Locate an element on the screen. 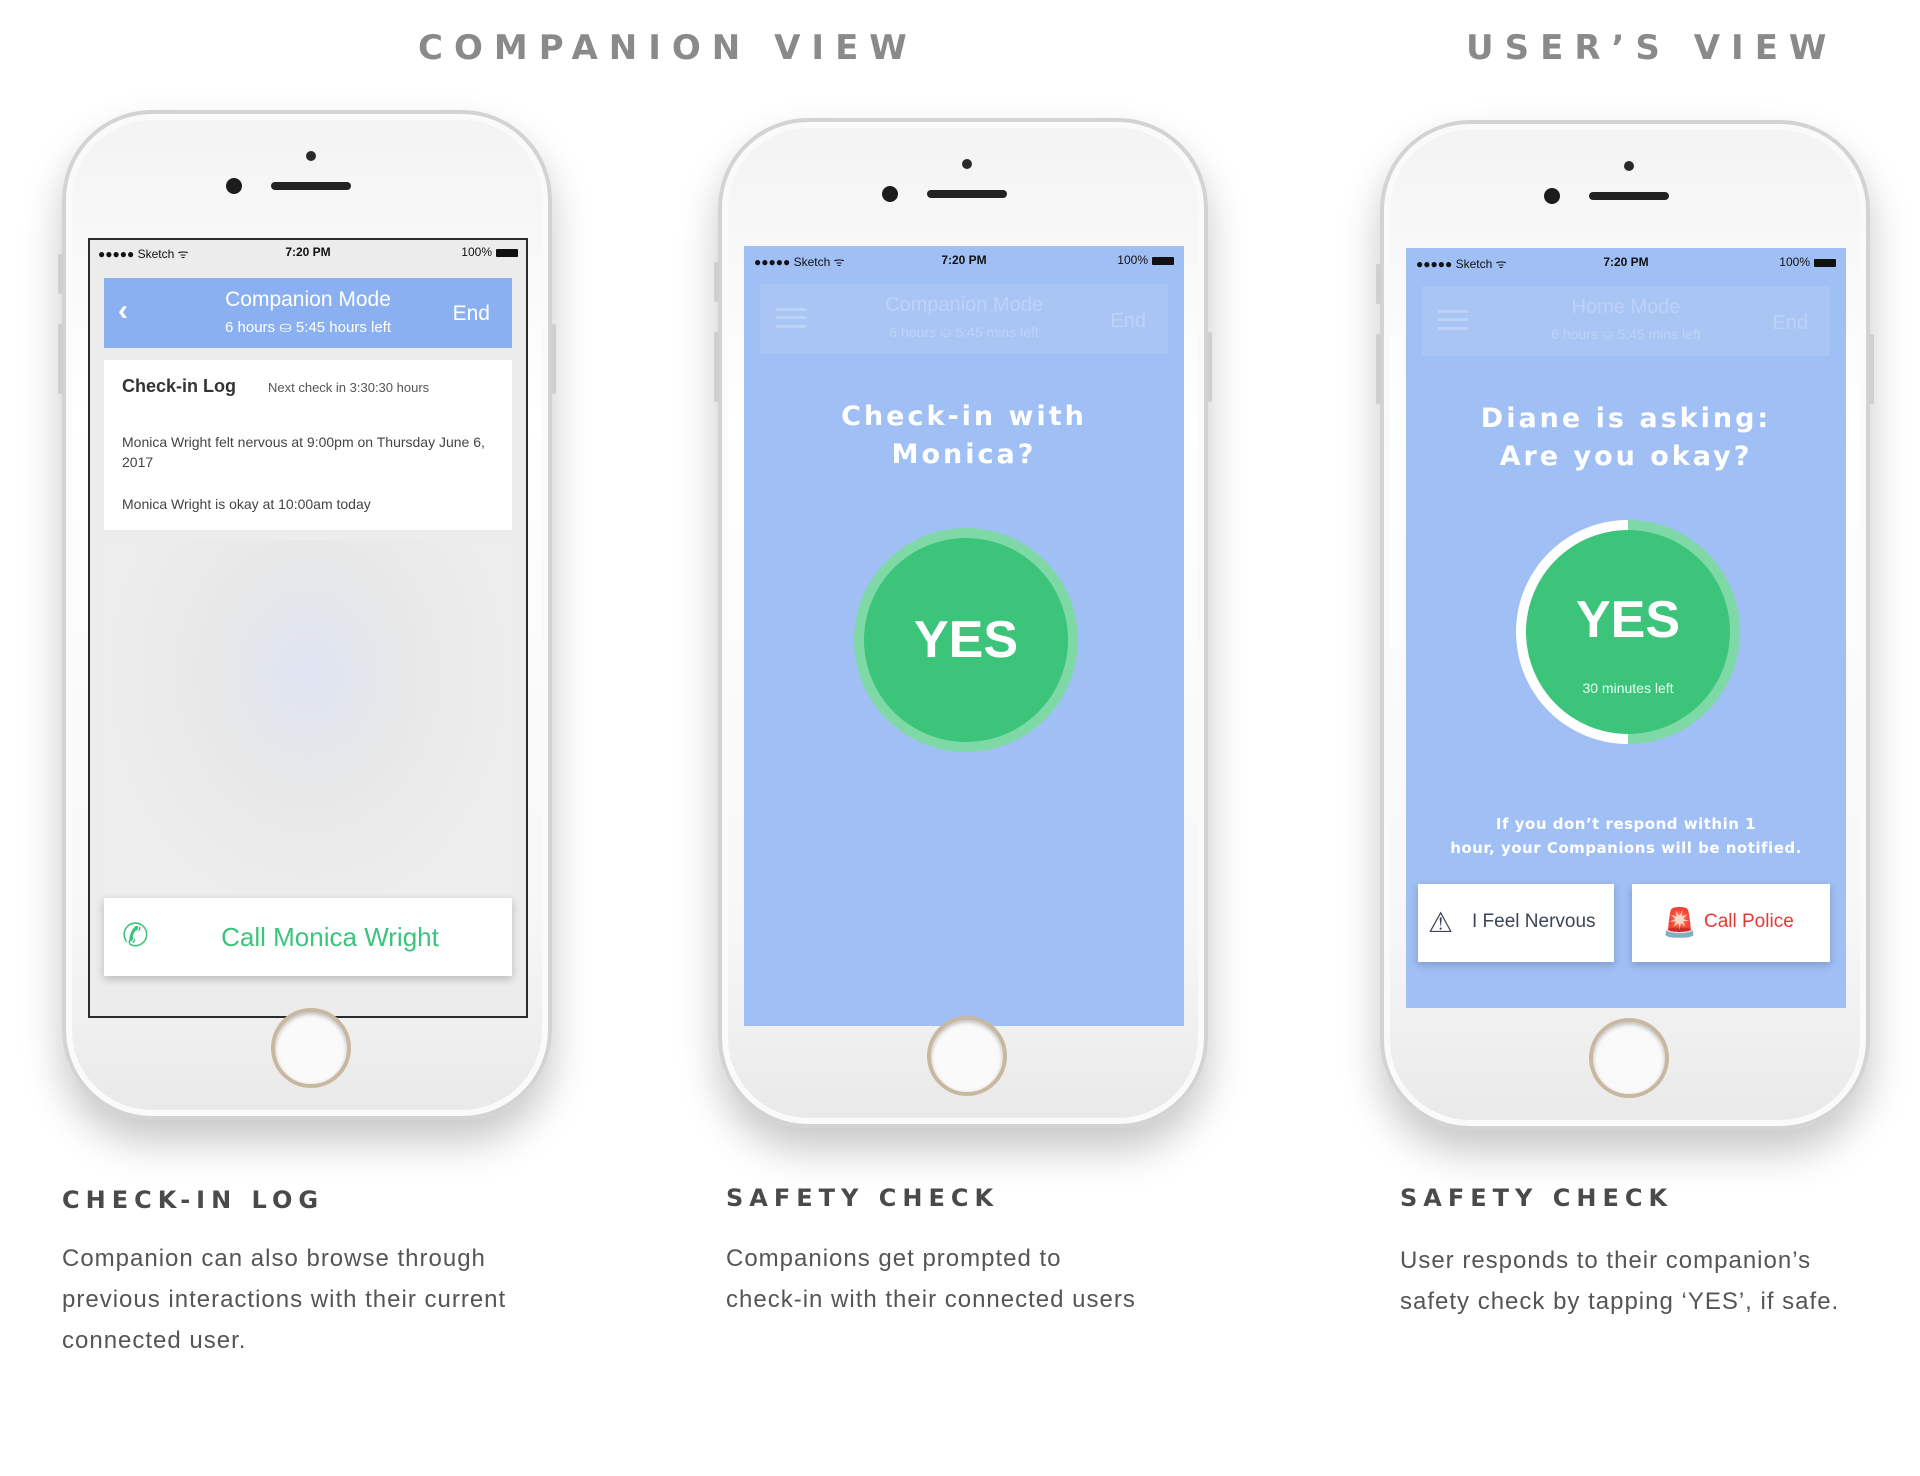 This screenshot has width=1920, height=1476. yes-button: YES is located at coordinates (966, 640).